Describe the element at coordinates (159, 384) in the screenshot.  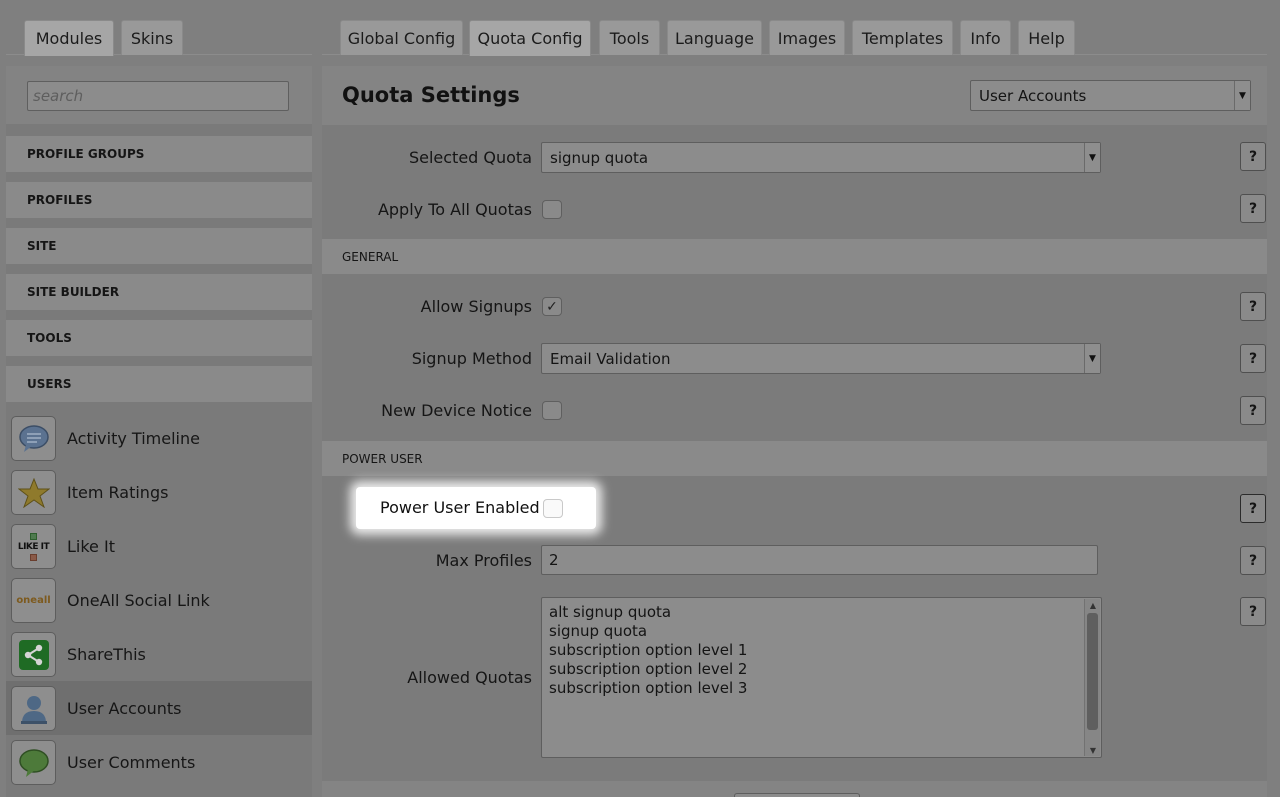
I see `group-users: USERS` at that location.